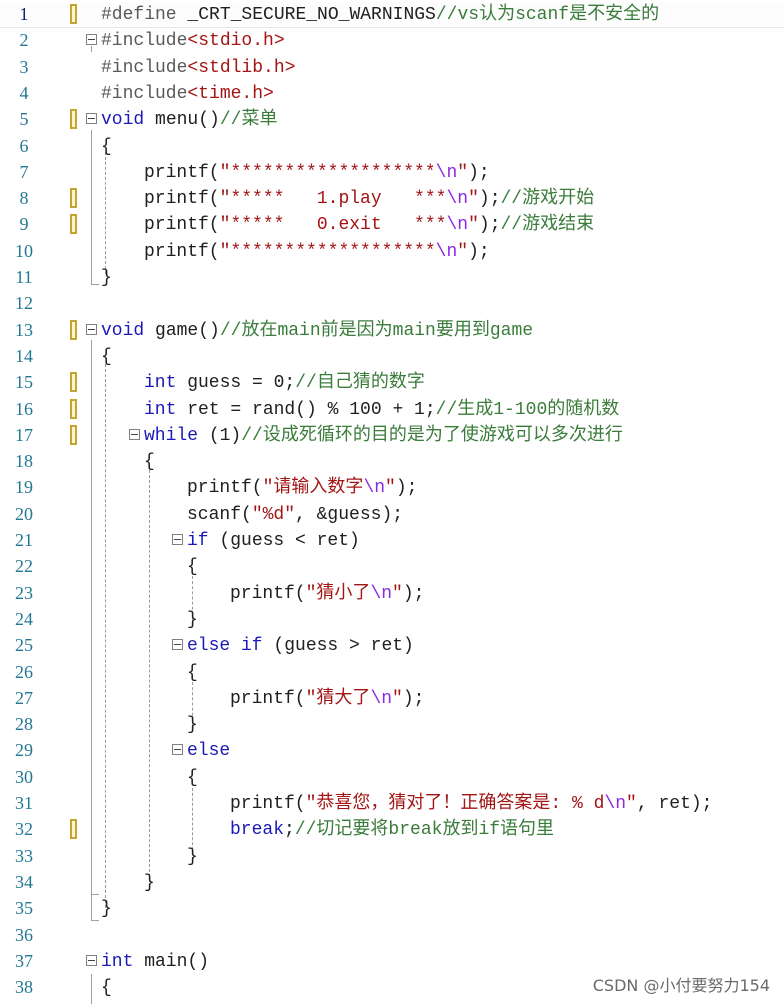 The image size is (784, 1004). I want to click on code-line: 23 printf("猜小了\n");, so click(392, 594).